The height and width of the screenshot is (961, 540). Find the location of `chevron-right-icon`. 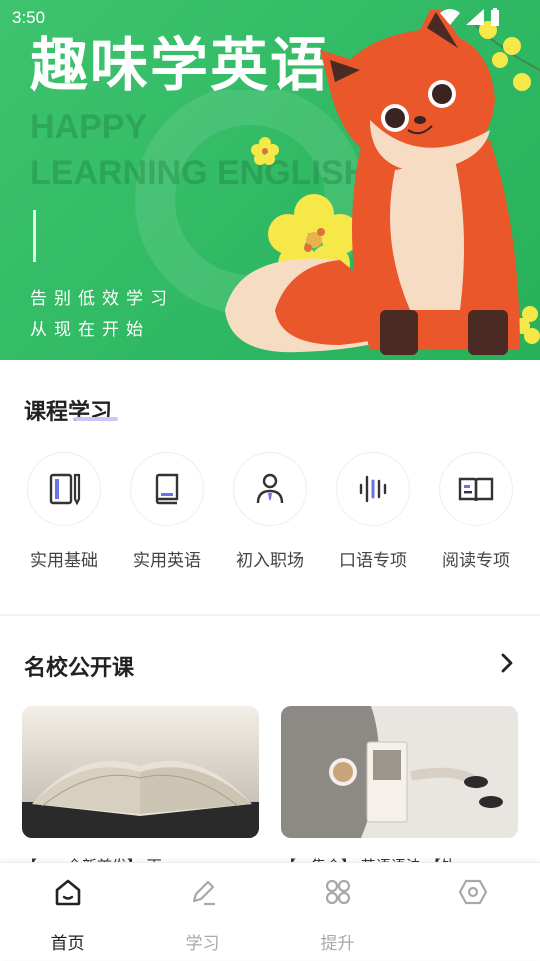

chevron-right-icon is located at coordinates (507, 663).